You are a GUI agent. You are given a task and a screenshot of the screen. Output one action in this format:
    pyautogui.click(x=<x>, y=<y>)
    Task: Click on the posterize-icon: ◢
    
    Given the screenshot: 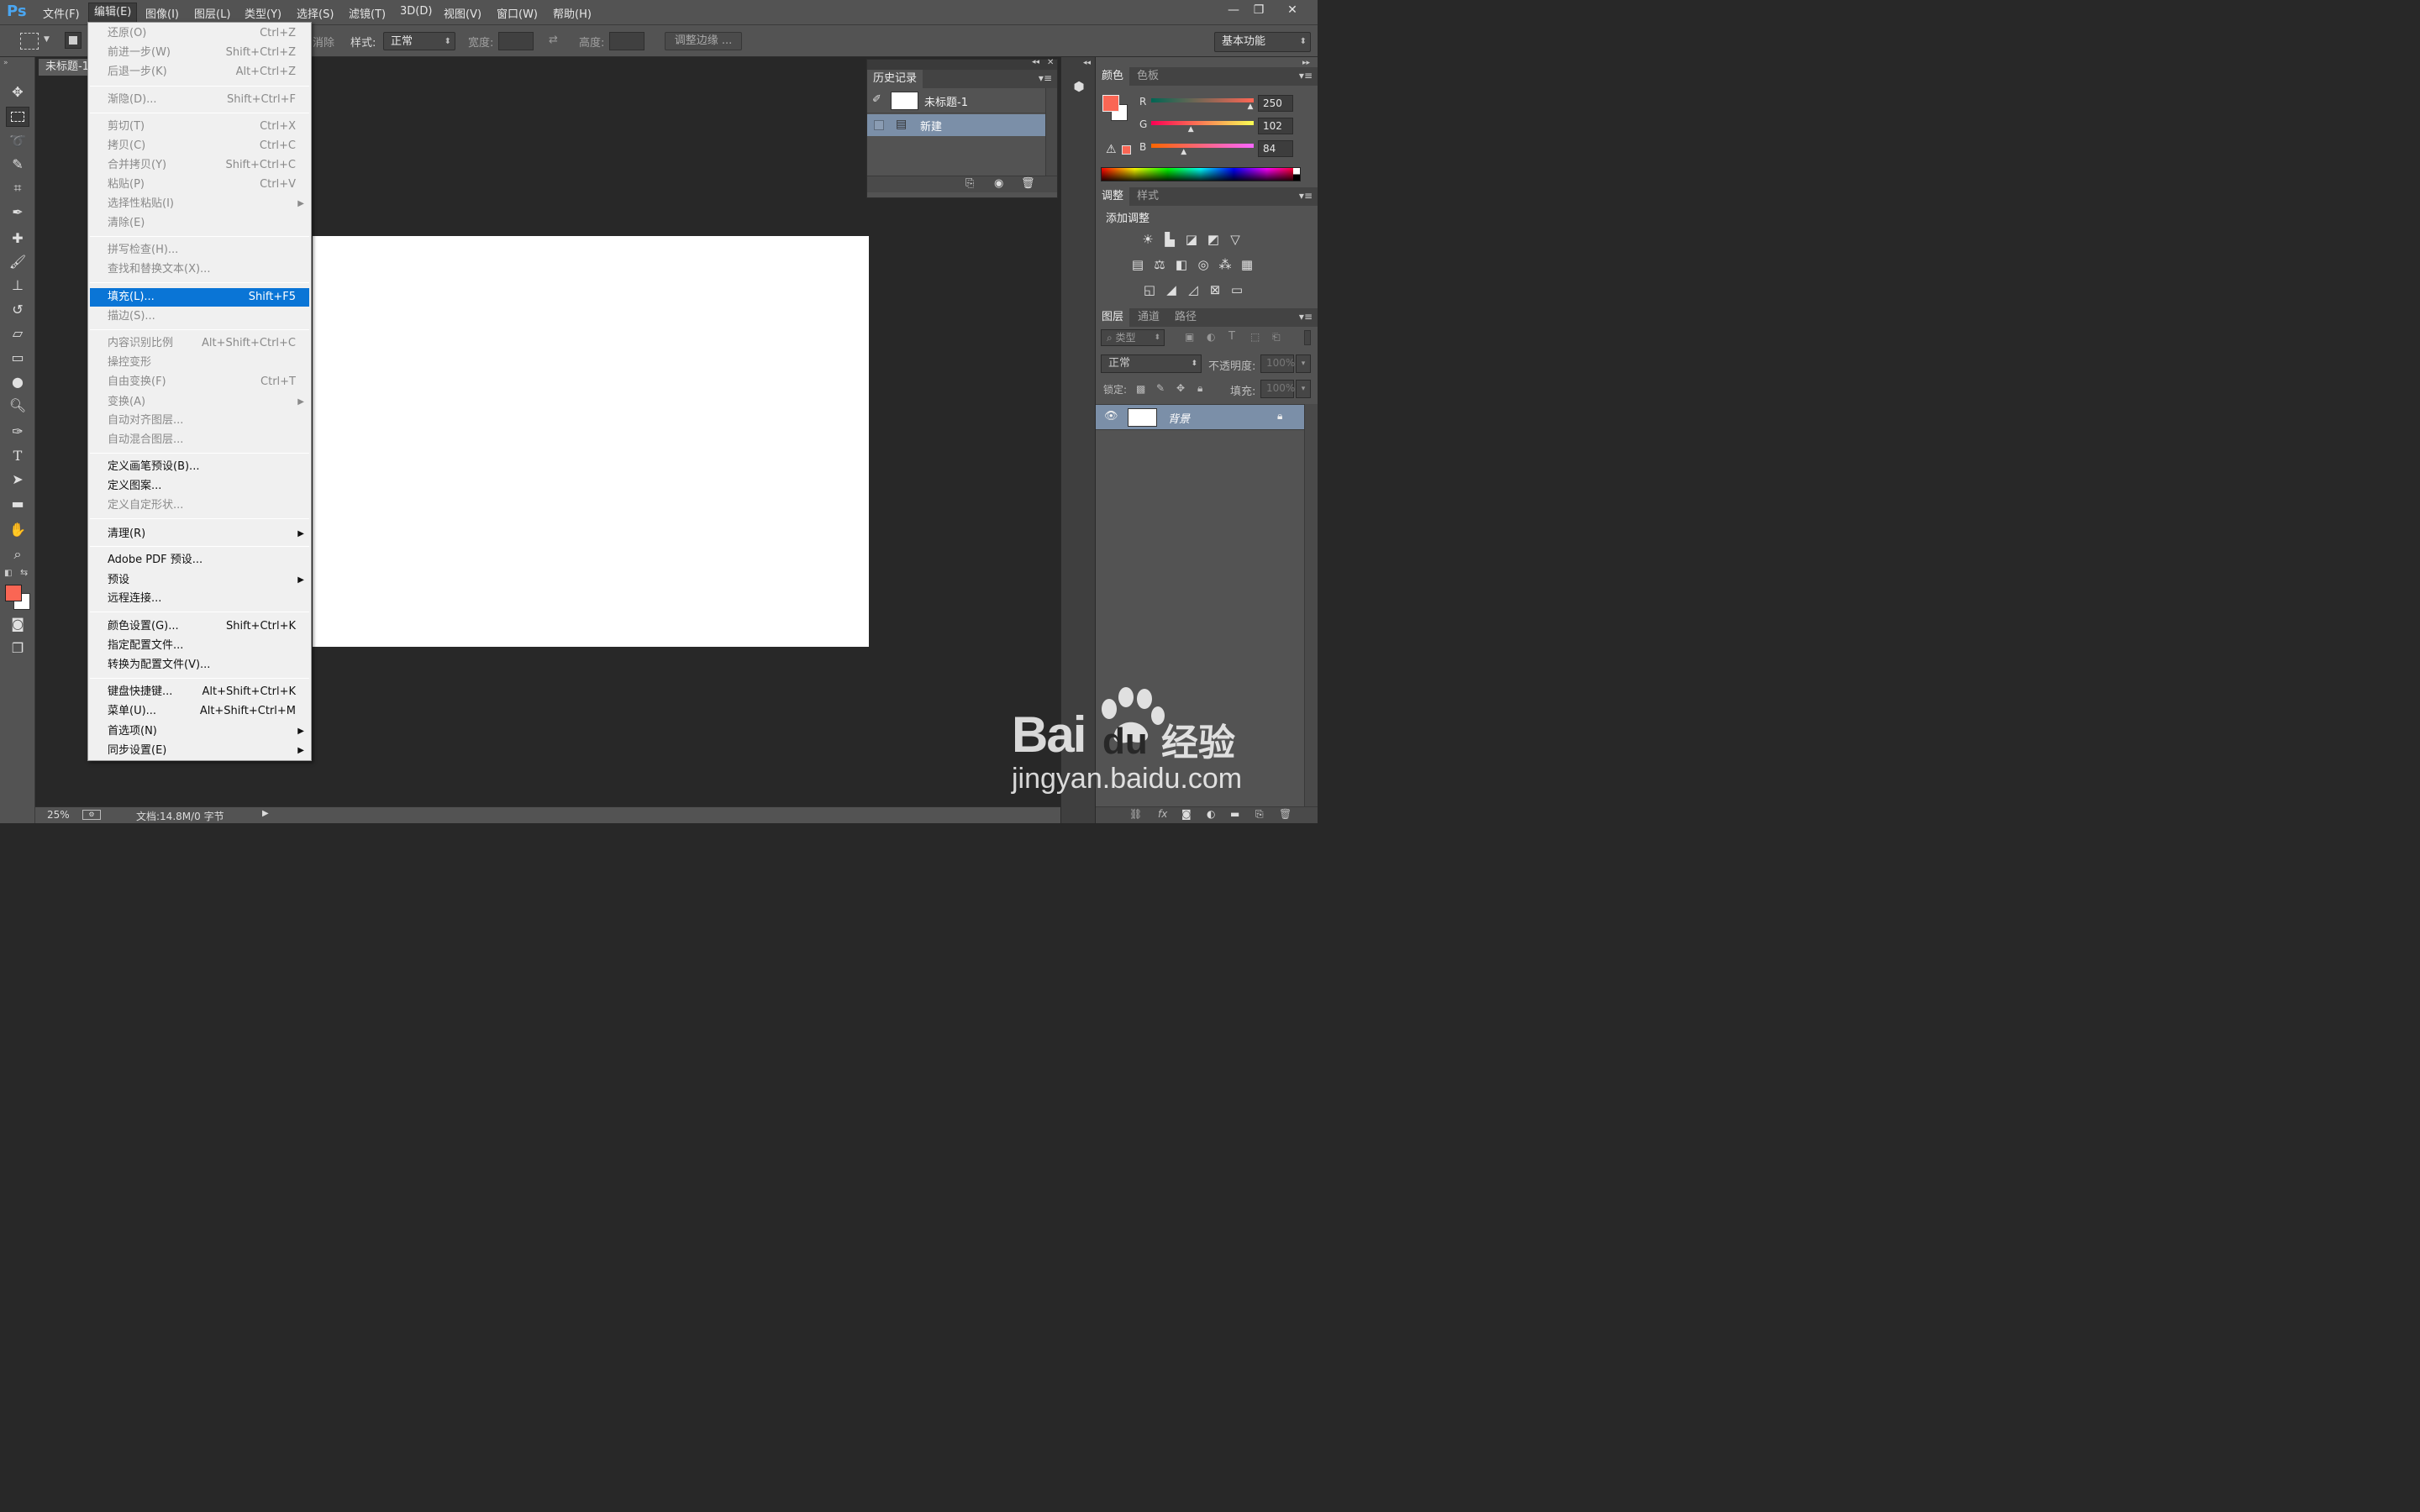 What is the action you would take?
    pyautogui.click(x=1171, y=289)
    